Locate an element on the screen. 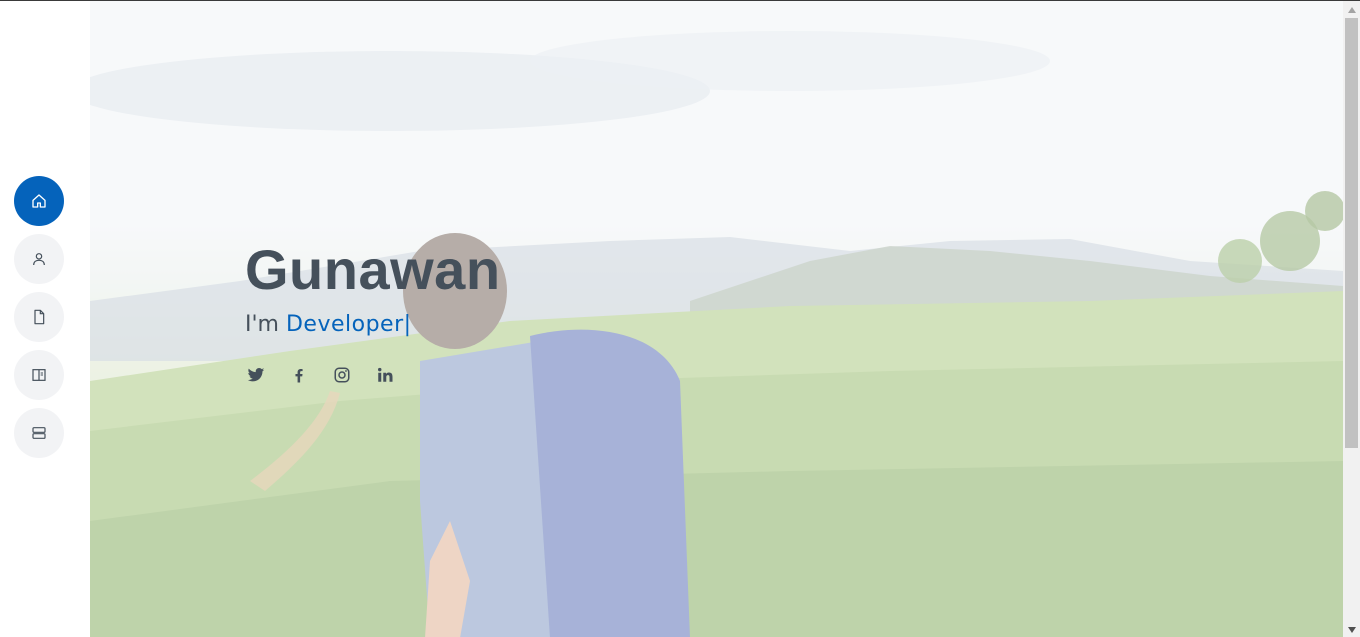 Image resolution: width=1360 pixels, height=637 pixels. home-icon is located at coordinates (39, 201).